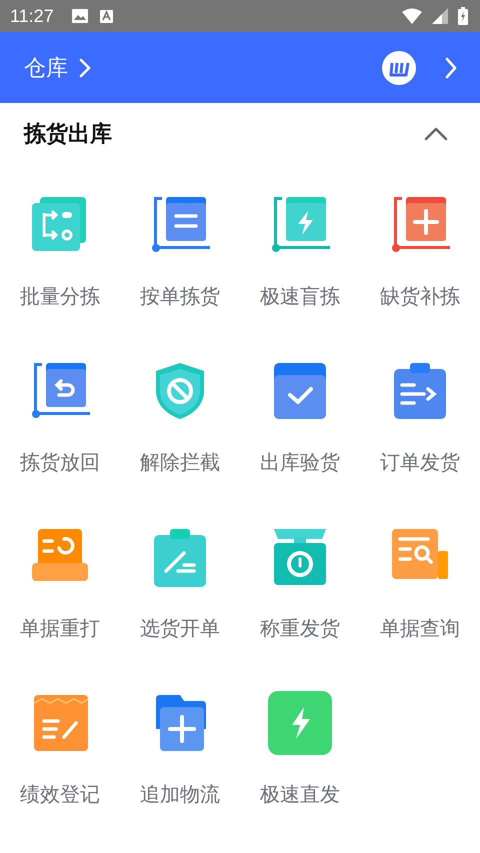 The width and height of the screenshot is (480, 853). I want to click on feature-label: 追加物流, so click(180, 794).